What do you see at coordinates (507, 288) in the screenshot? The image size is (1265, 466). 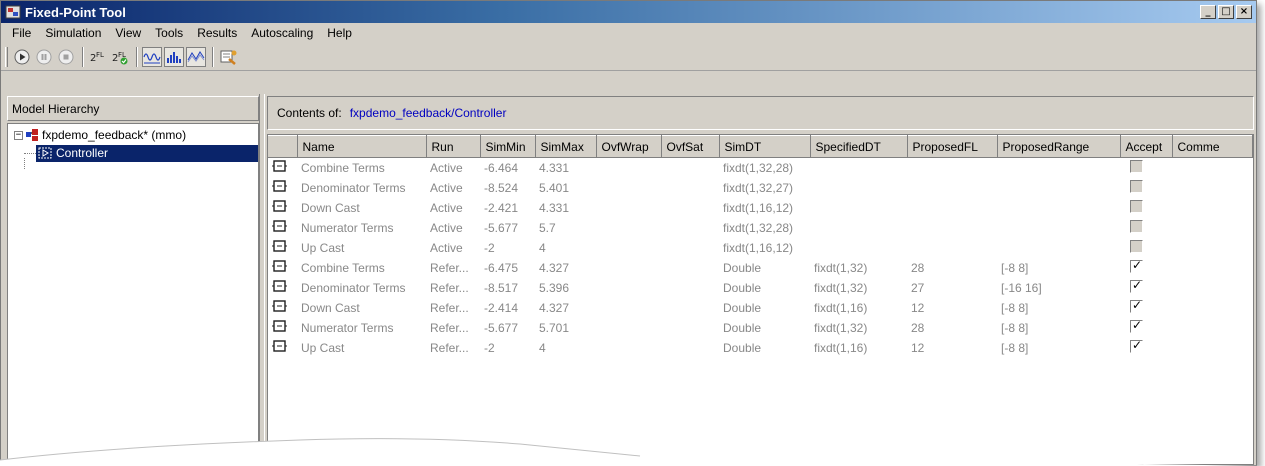 I see `cell-simmin: -8.517` at bounding box center [507, 288].